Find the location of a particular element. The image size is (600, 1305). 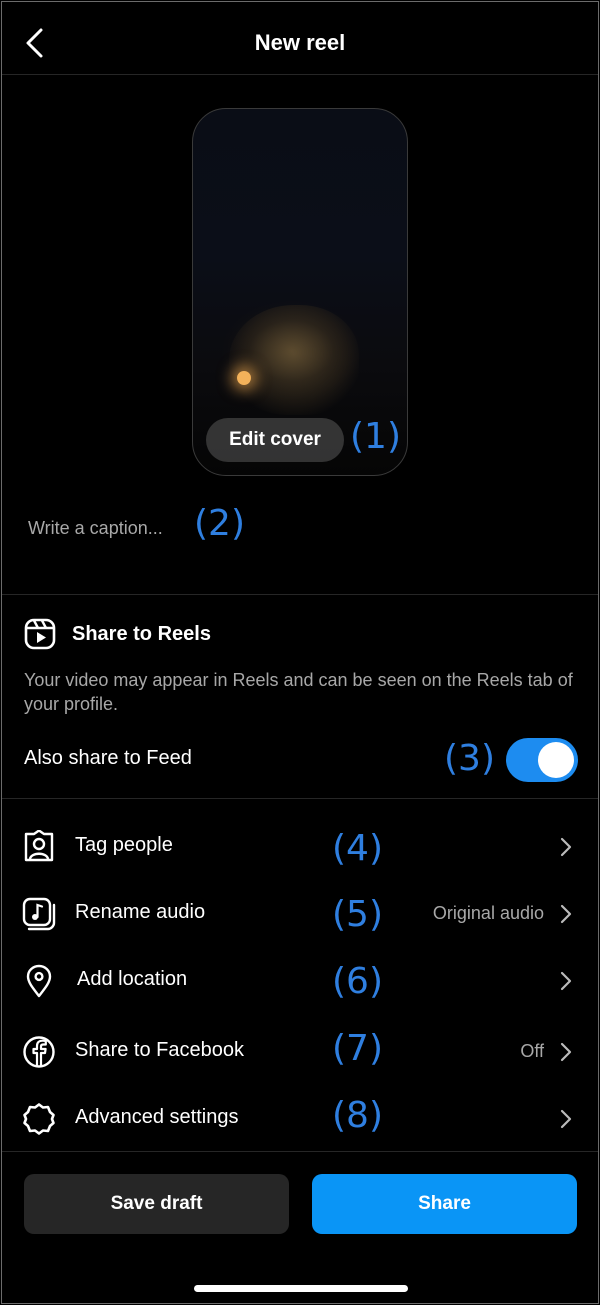

tag-people-row: Tag people is located at coordinates (300, 846).